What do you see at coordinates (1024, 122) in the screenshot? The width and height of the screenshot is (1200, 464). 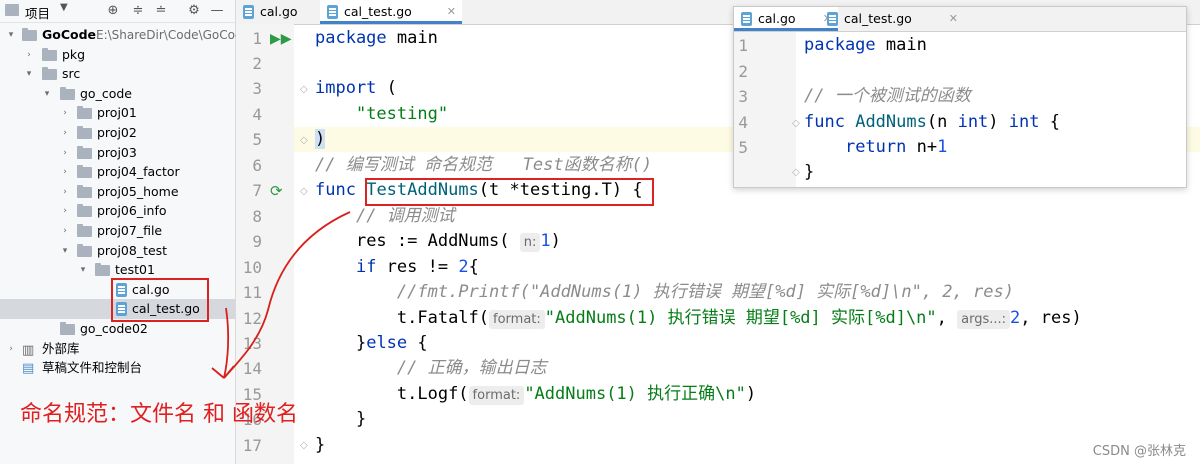 I see `code-type: int` at bounding box center [1024, 122].